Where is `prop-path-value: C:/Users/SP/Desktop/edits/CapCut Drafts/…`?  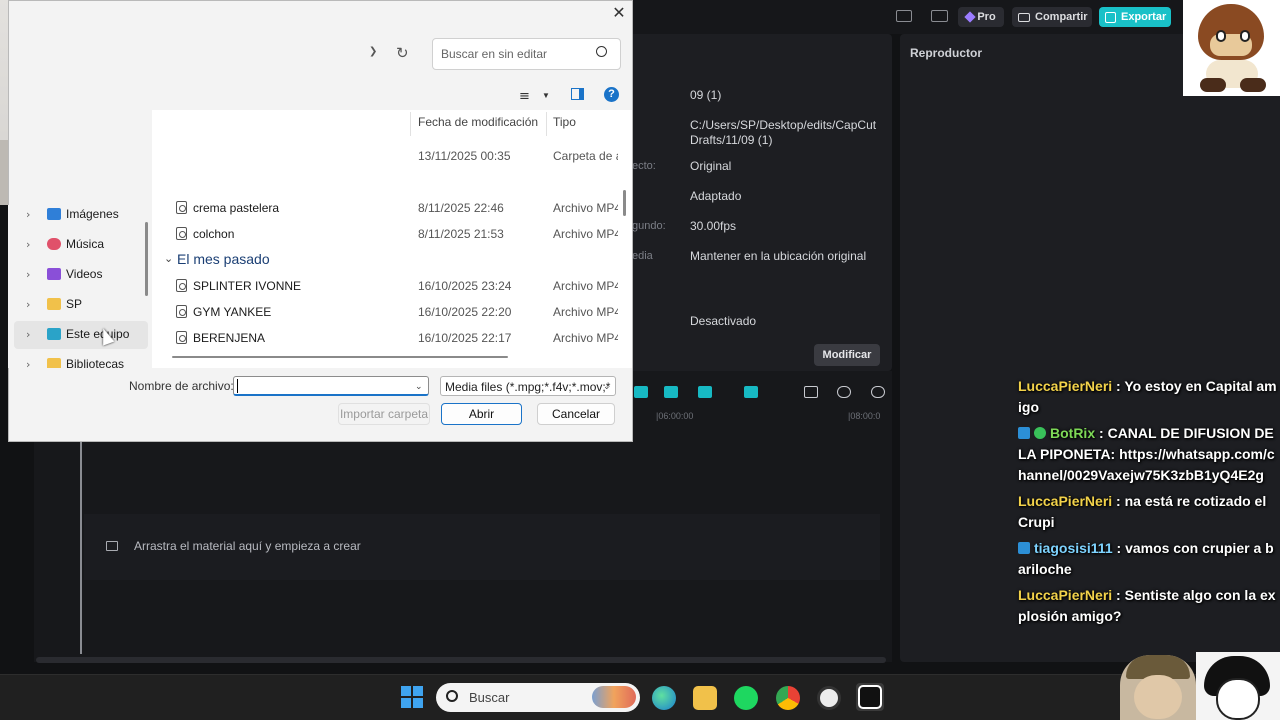 prop-path-value: C:/Users/SP/Desktop/edits/CapCut Drafts/… is located at coordinates (783, 132).